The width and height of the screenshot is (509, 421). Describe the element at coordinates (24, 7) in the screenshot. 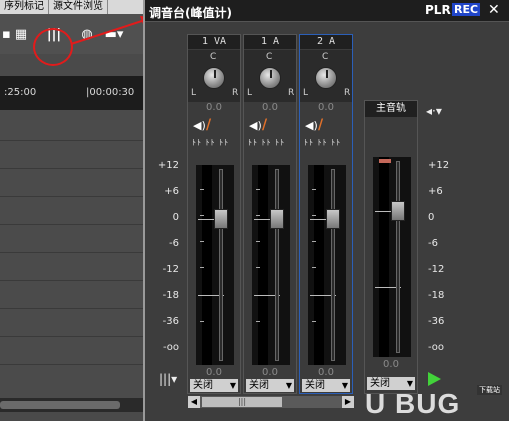

I see `tab-sequence-marker: 序列标记` at that location.